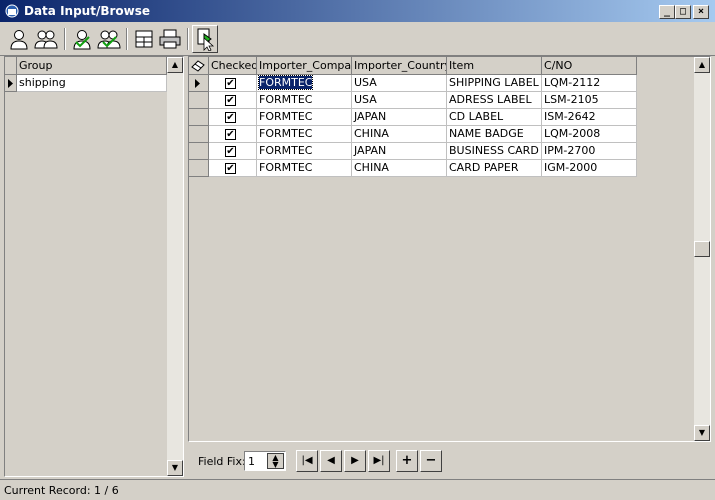  I want to click on scroll-thumb, so click(702, 249).